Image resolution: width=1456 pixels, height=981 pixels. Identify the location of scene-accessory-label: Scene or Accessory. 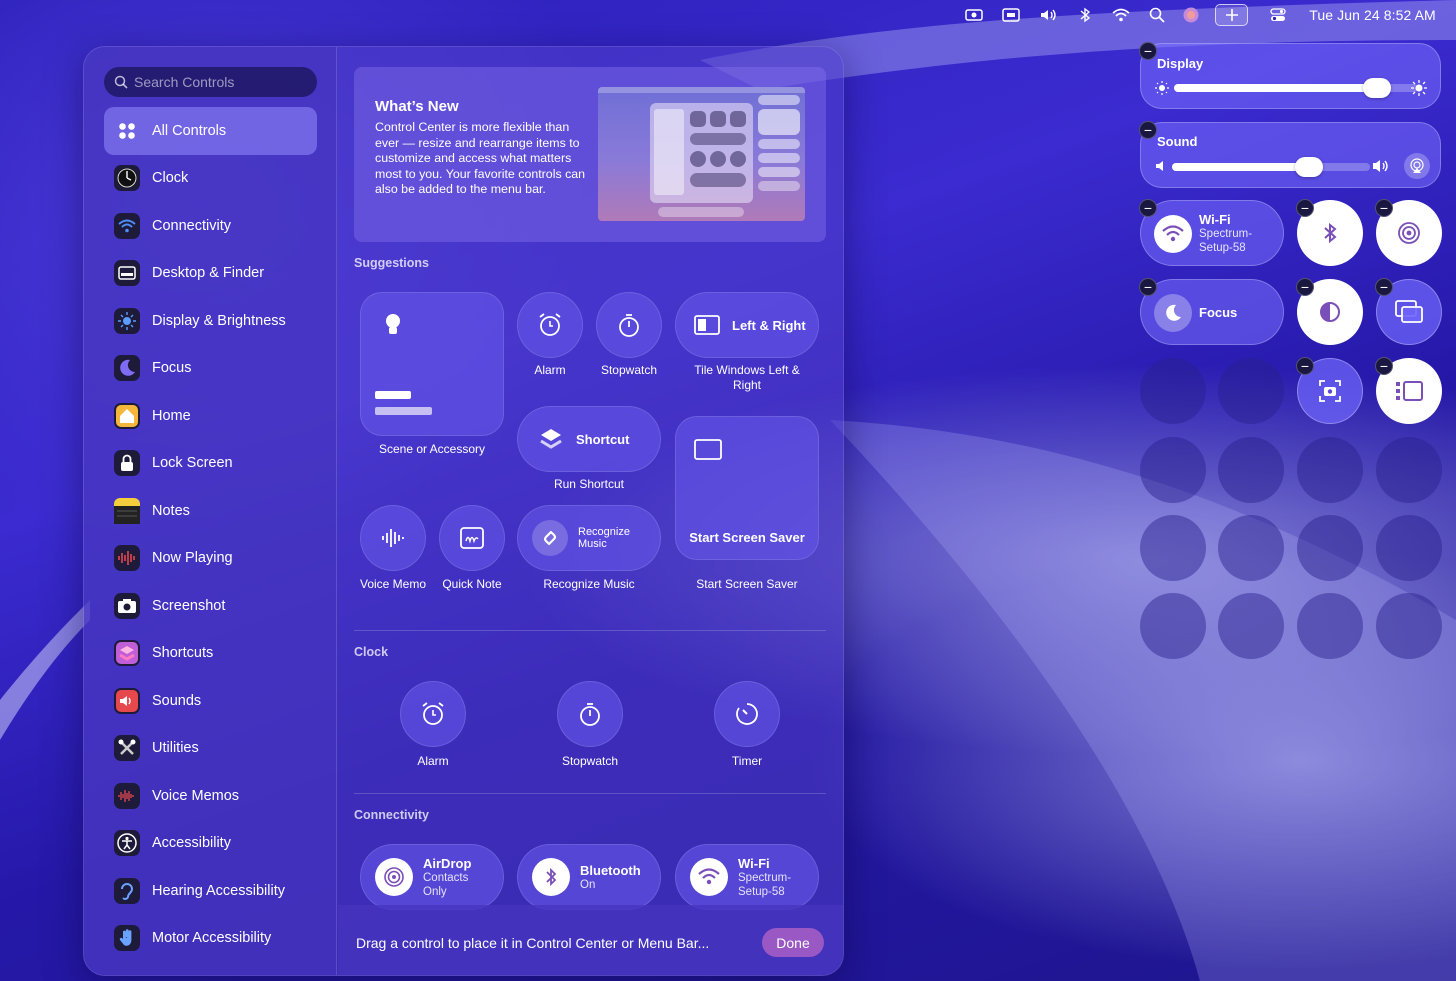
(432, 449).